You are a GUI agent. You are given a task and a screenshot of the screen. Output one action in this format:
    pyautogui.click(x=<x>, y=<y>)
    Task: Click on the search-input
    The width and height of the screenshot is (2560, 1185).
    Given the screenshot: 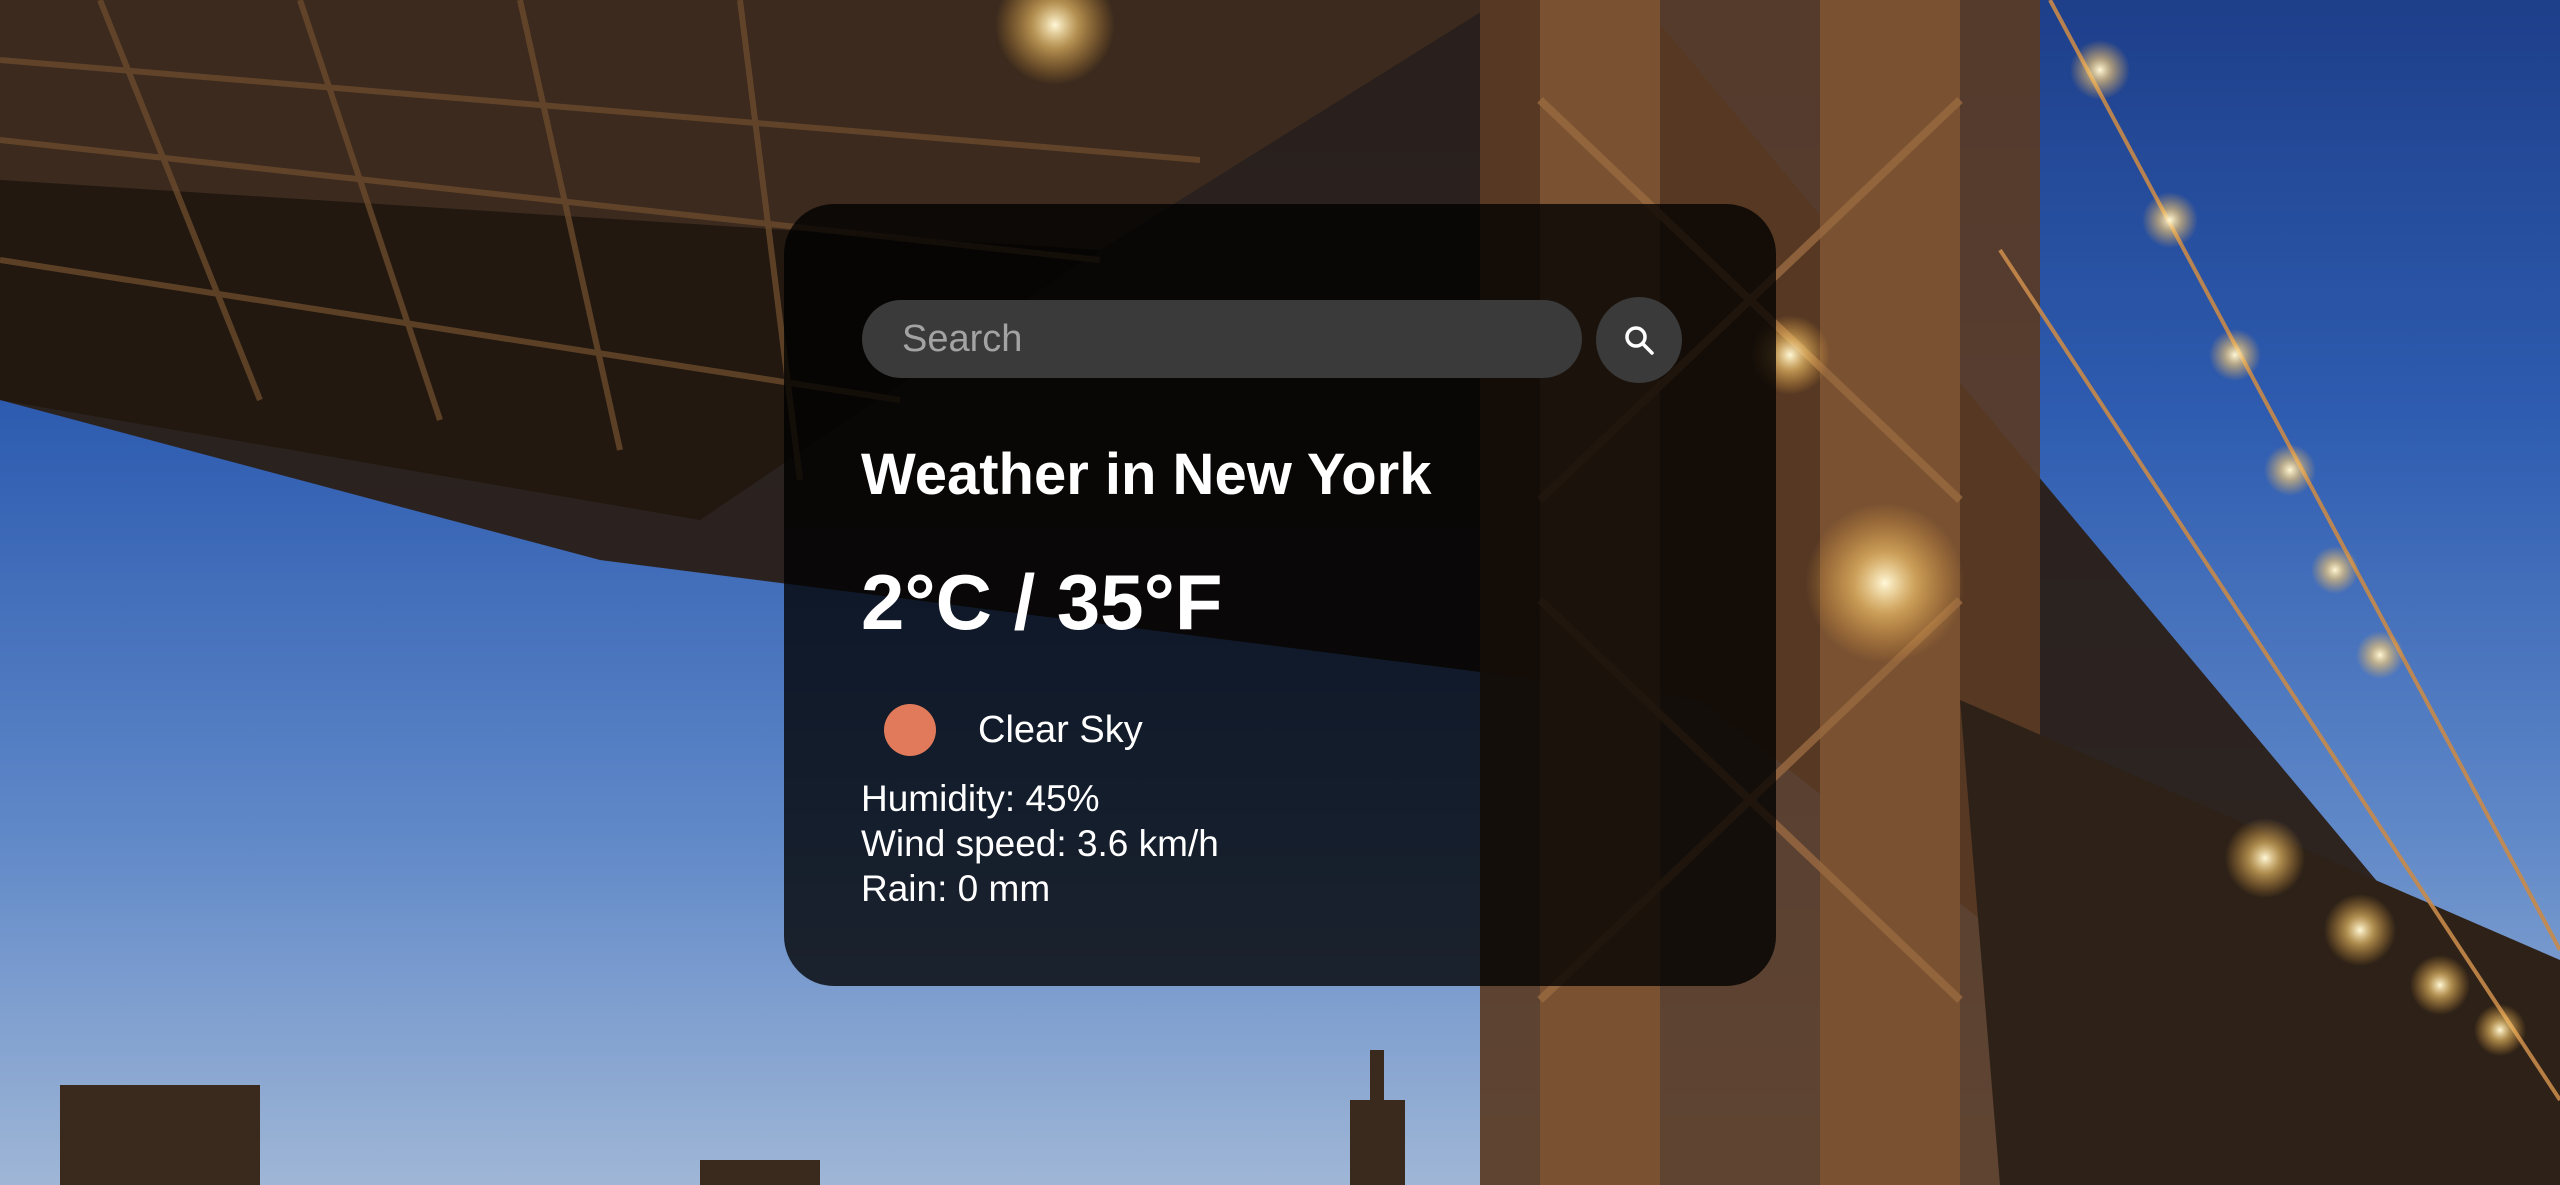 What is the action you would take?
    pyautogui.click(x=1222, y=339)
    